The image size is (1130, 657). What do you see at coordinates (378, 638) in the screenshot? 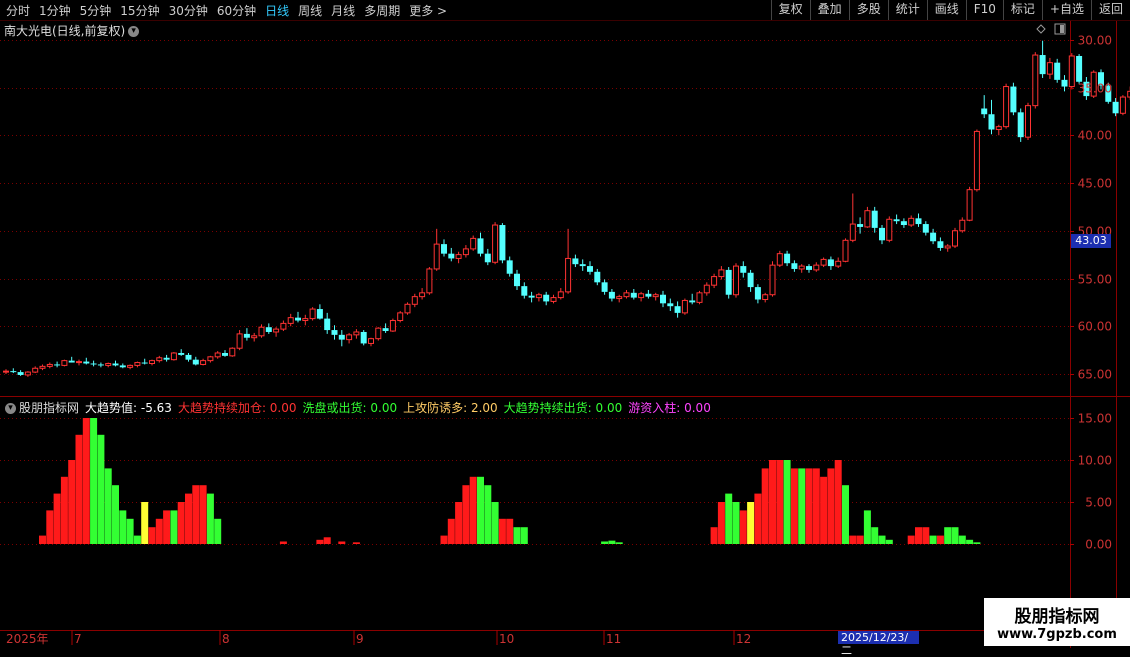
I see `time-axis: 2025年789101112` at bounding box center [378, 638].